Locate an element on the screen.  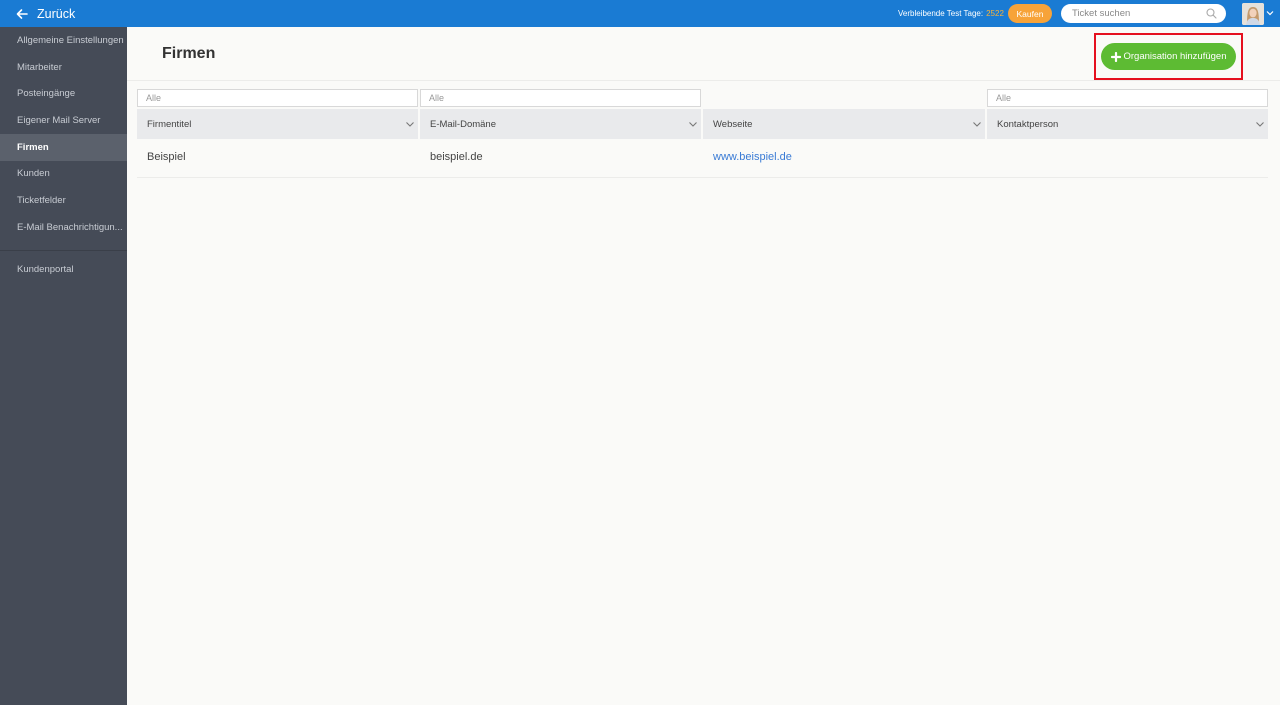
ticket-search-input is located at coordinates (1137, 13).